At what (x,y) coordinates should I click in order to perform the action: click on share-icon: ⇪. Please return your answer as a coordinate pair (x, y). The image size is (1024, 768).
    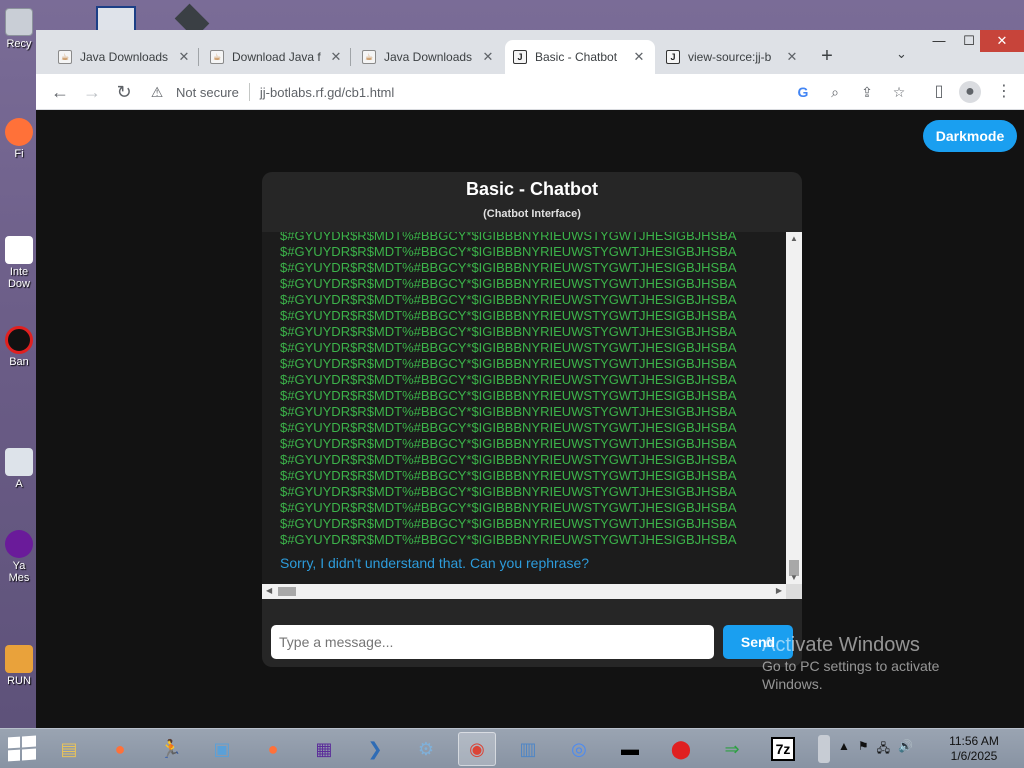
    Looking at the image, I should click on (867, 92).